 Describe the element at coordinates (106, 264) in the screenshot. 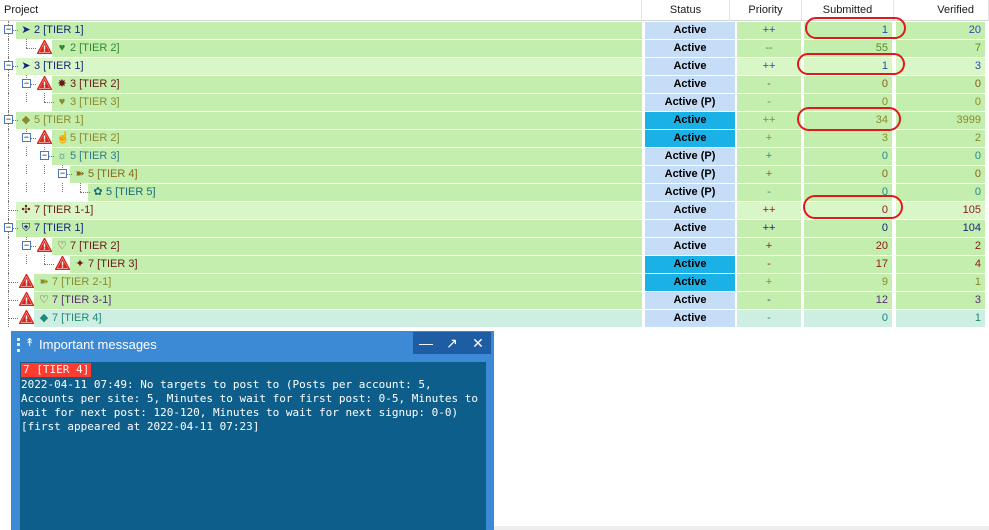

I see `project-name: ✦ 7 [TIER 3]` at that location.